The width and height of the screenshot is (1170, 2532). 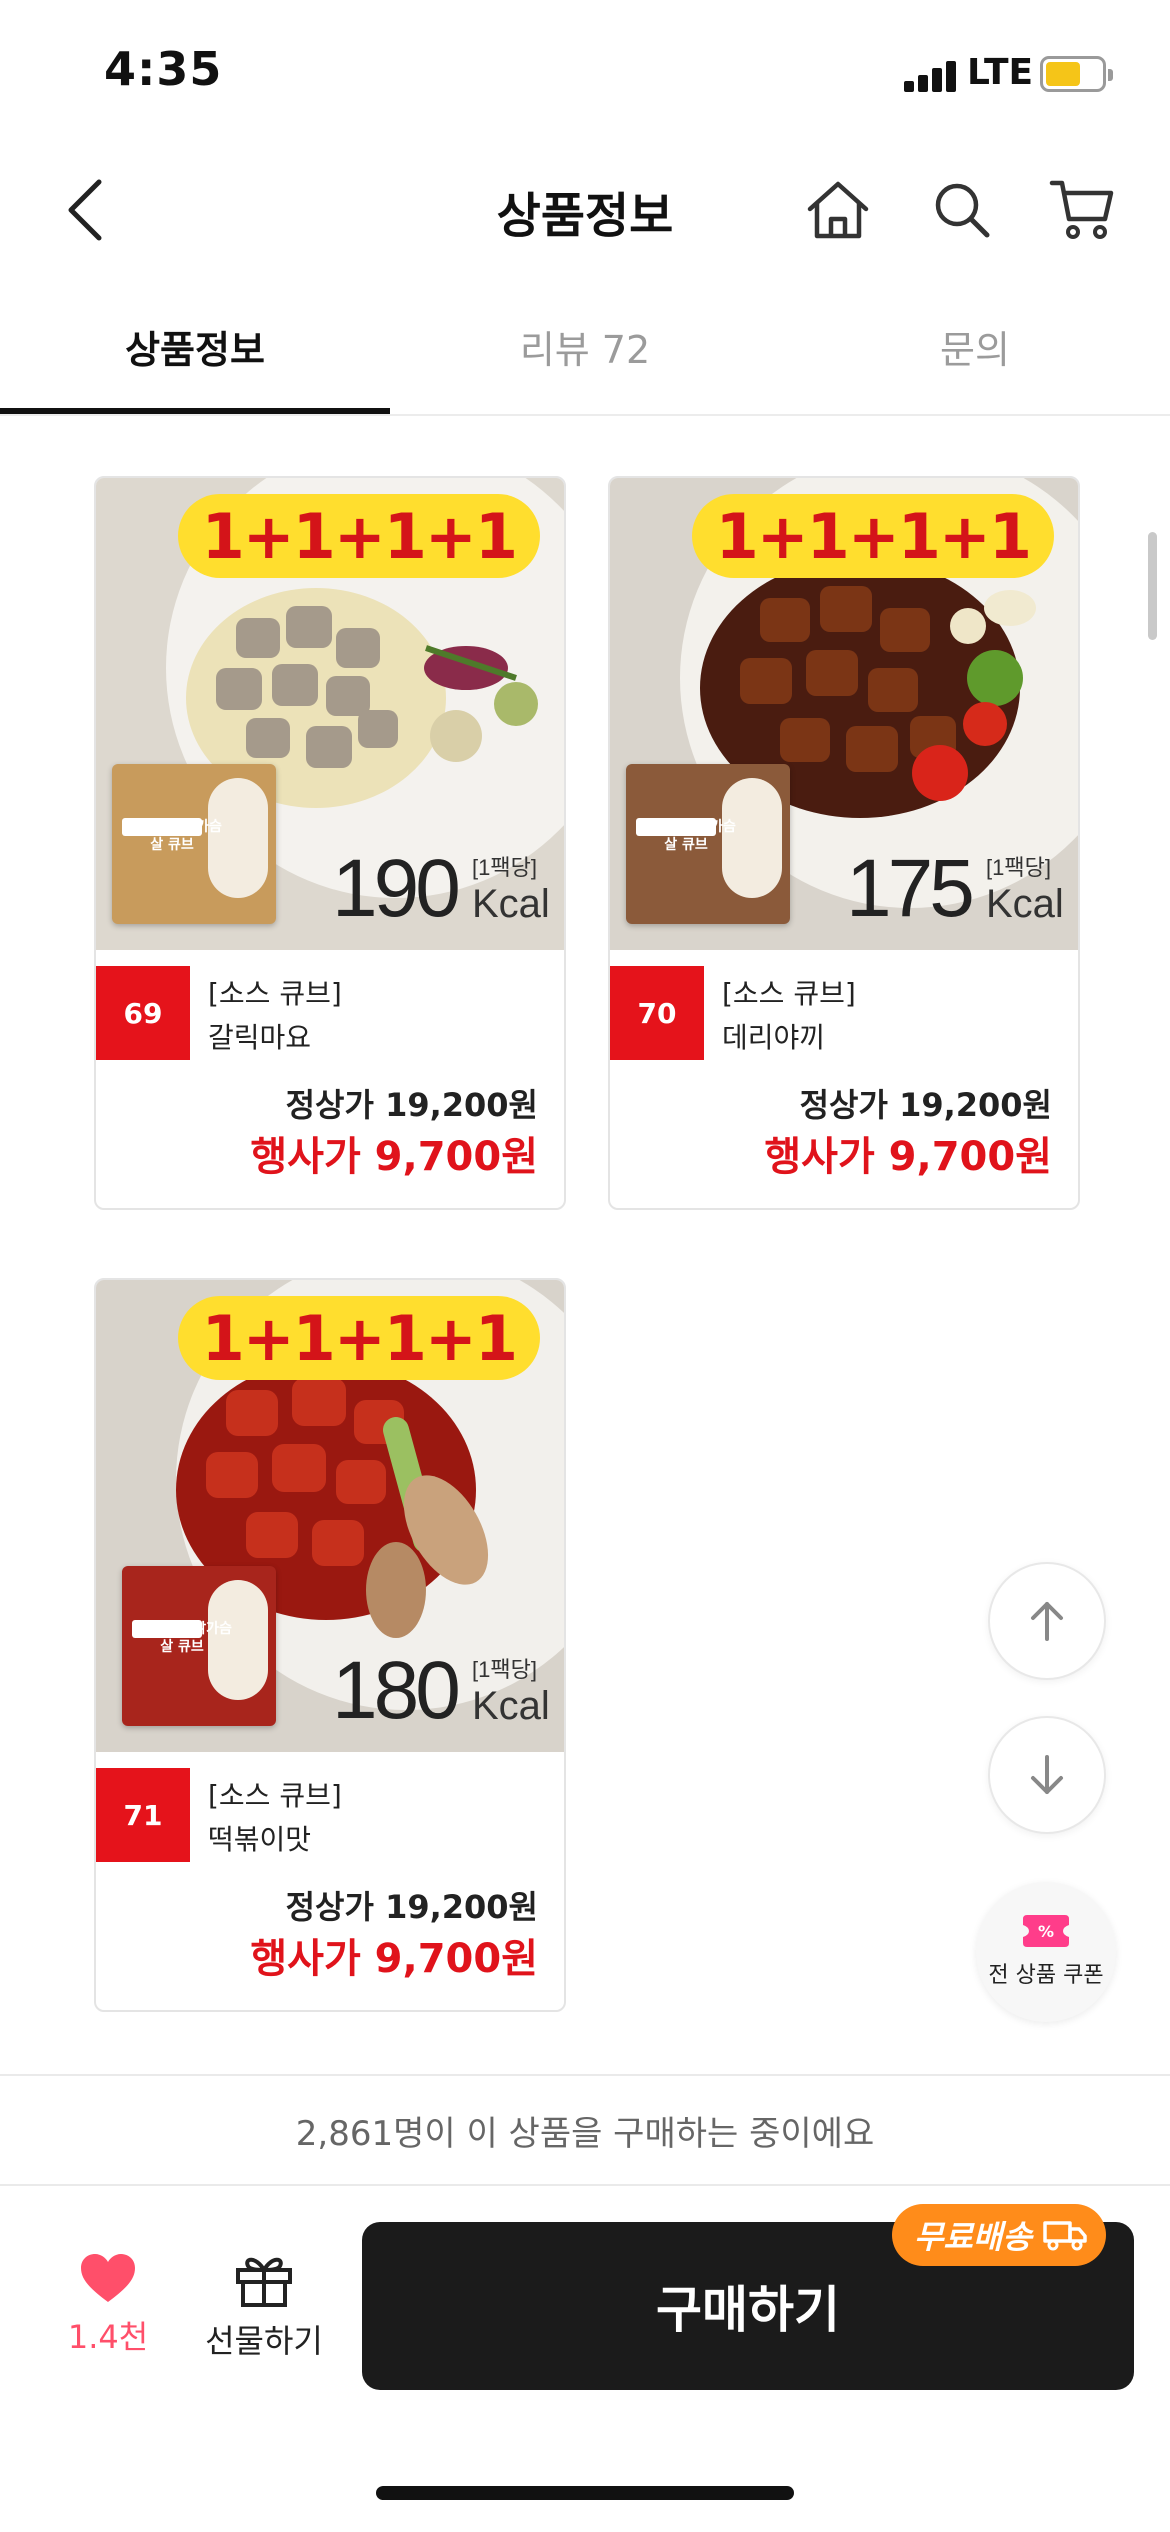 I want to click on chevron-left-icon, so click(x=85, y=210).